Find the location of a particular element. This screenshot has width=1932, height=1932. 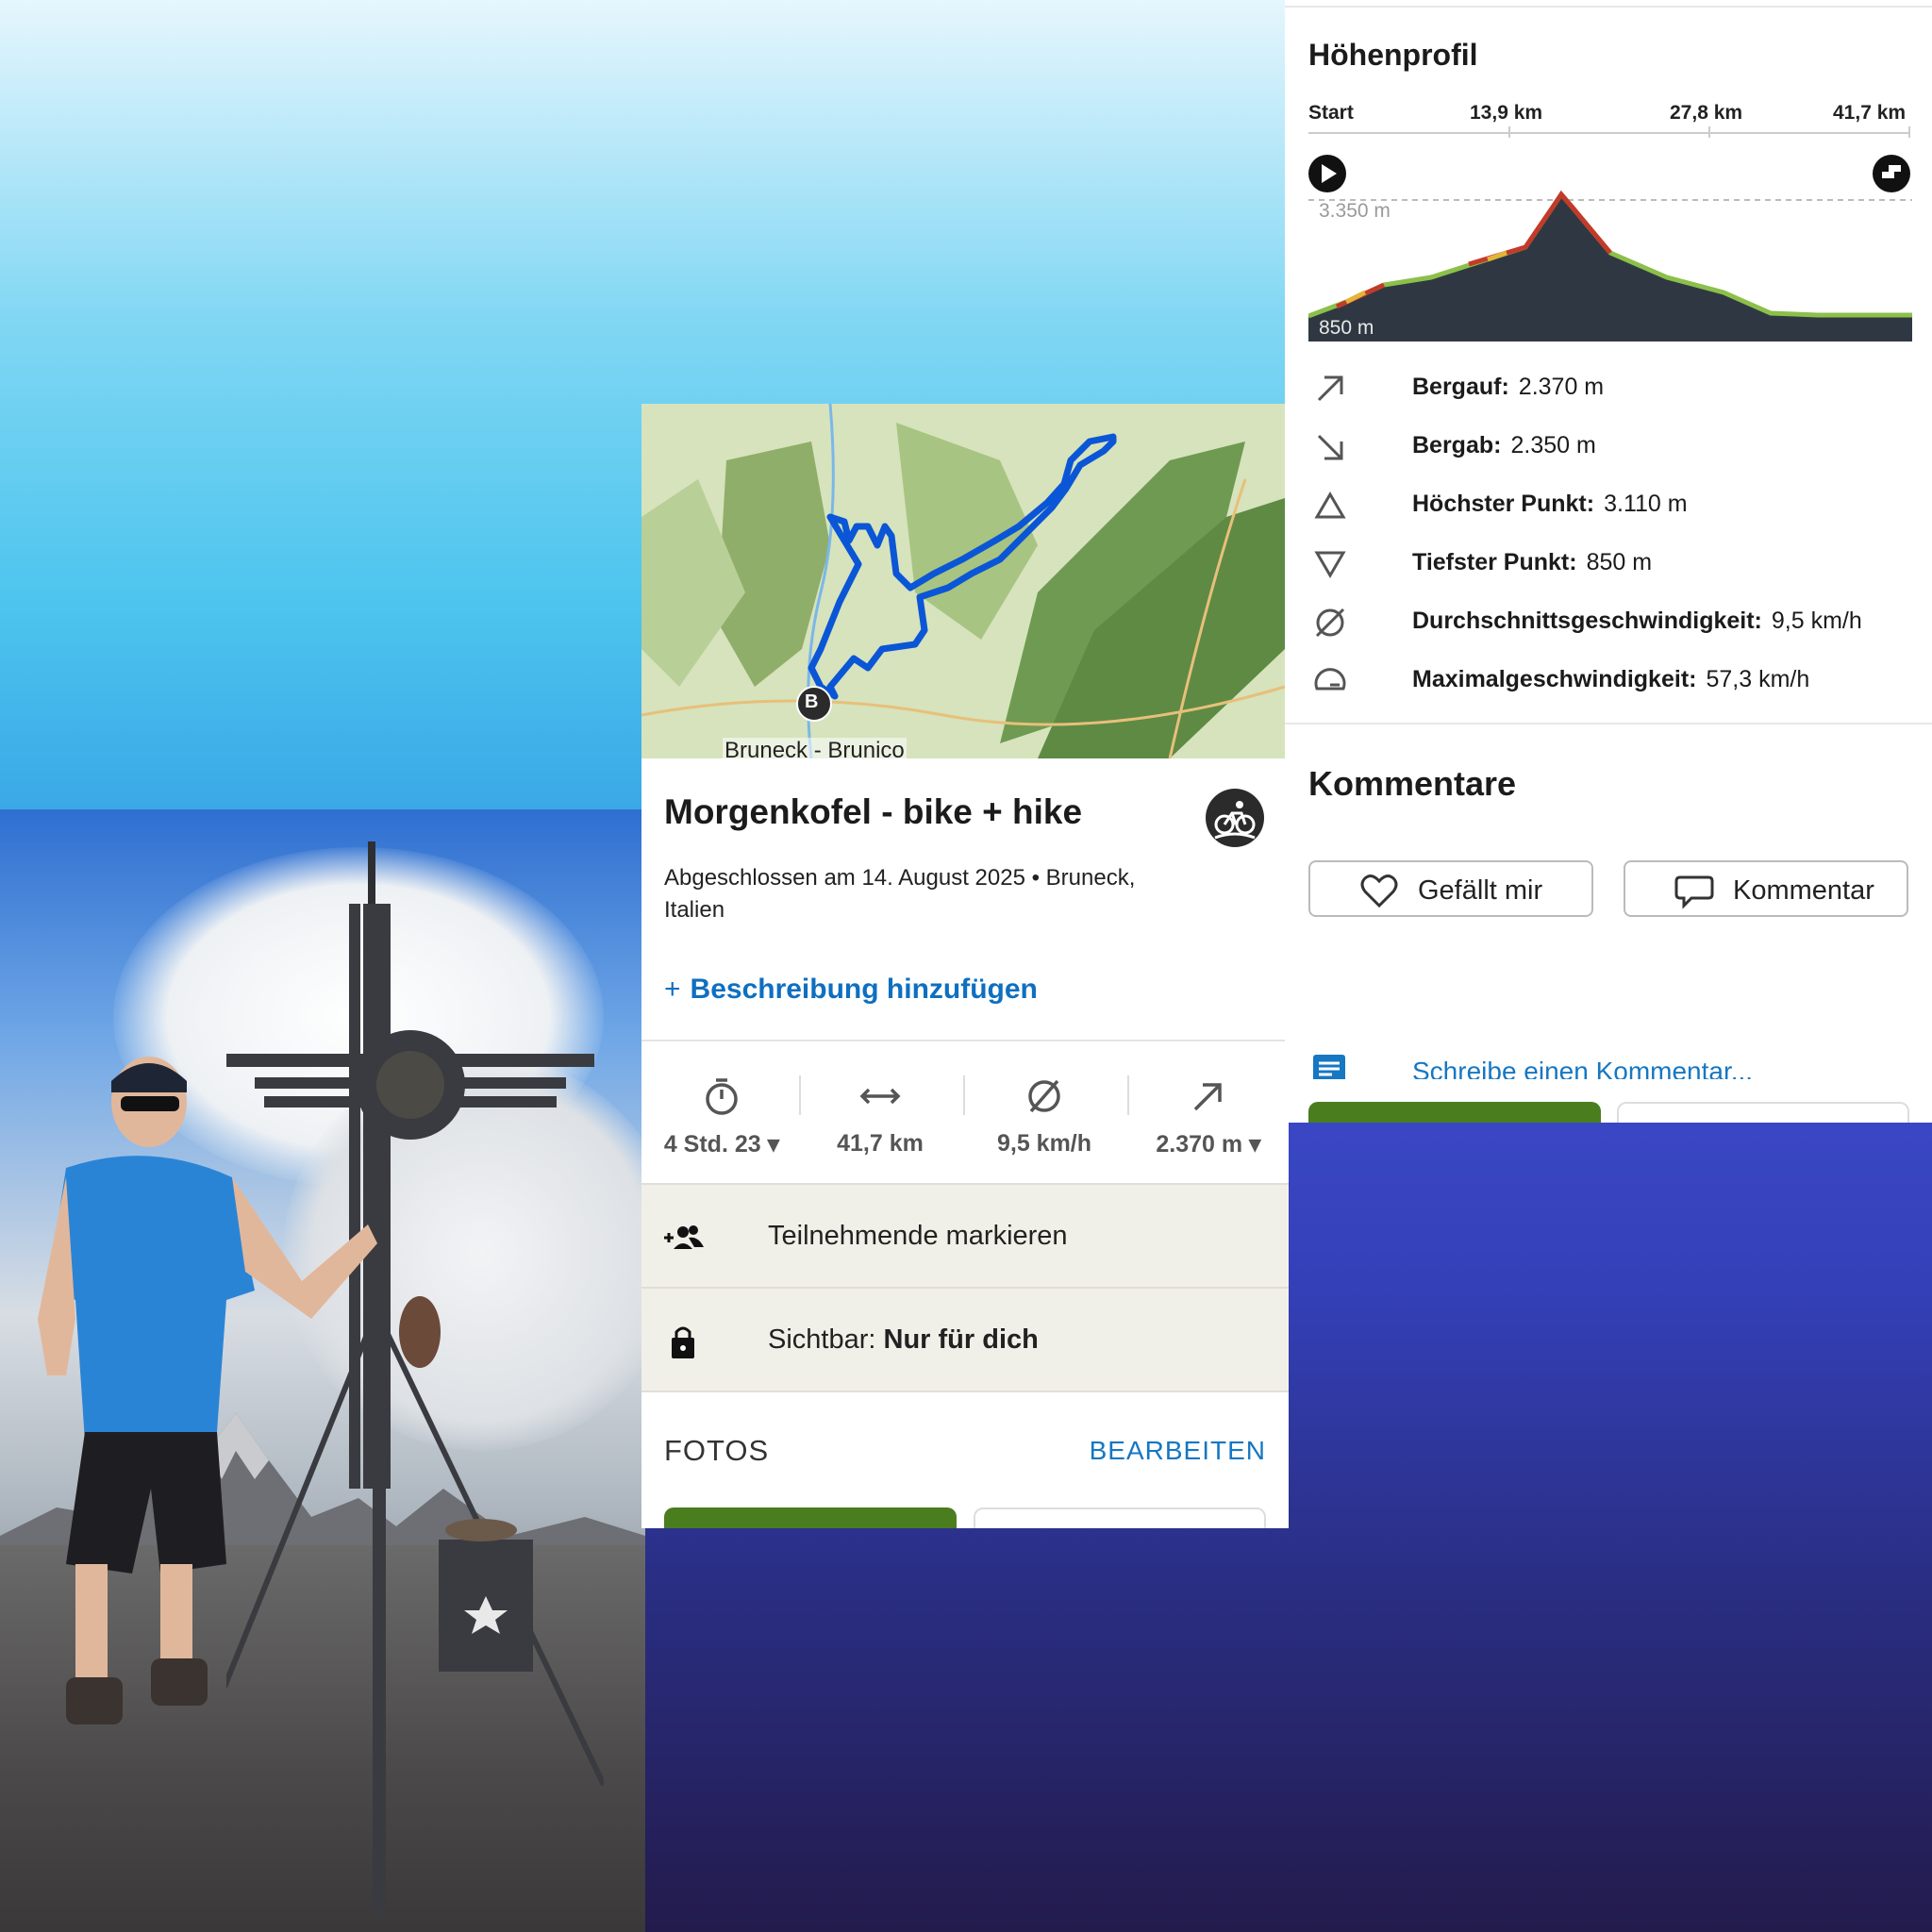

distance-axis: Start 13,9 km 27,8 km 41,7 km is located at coordinates (1609, 121).